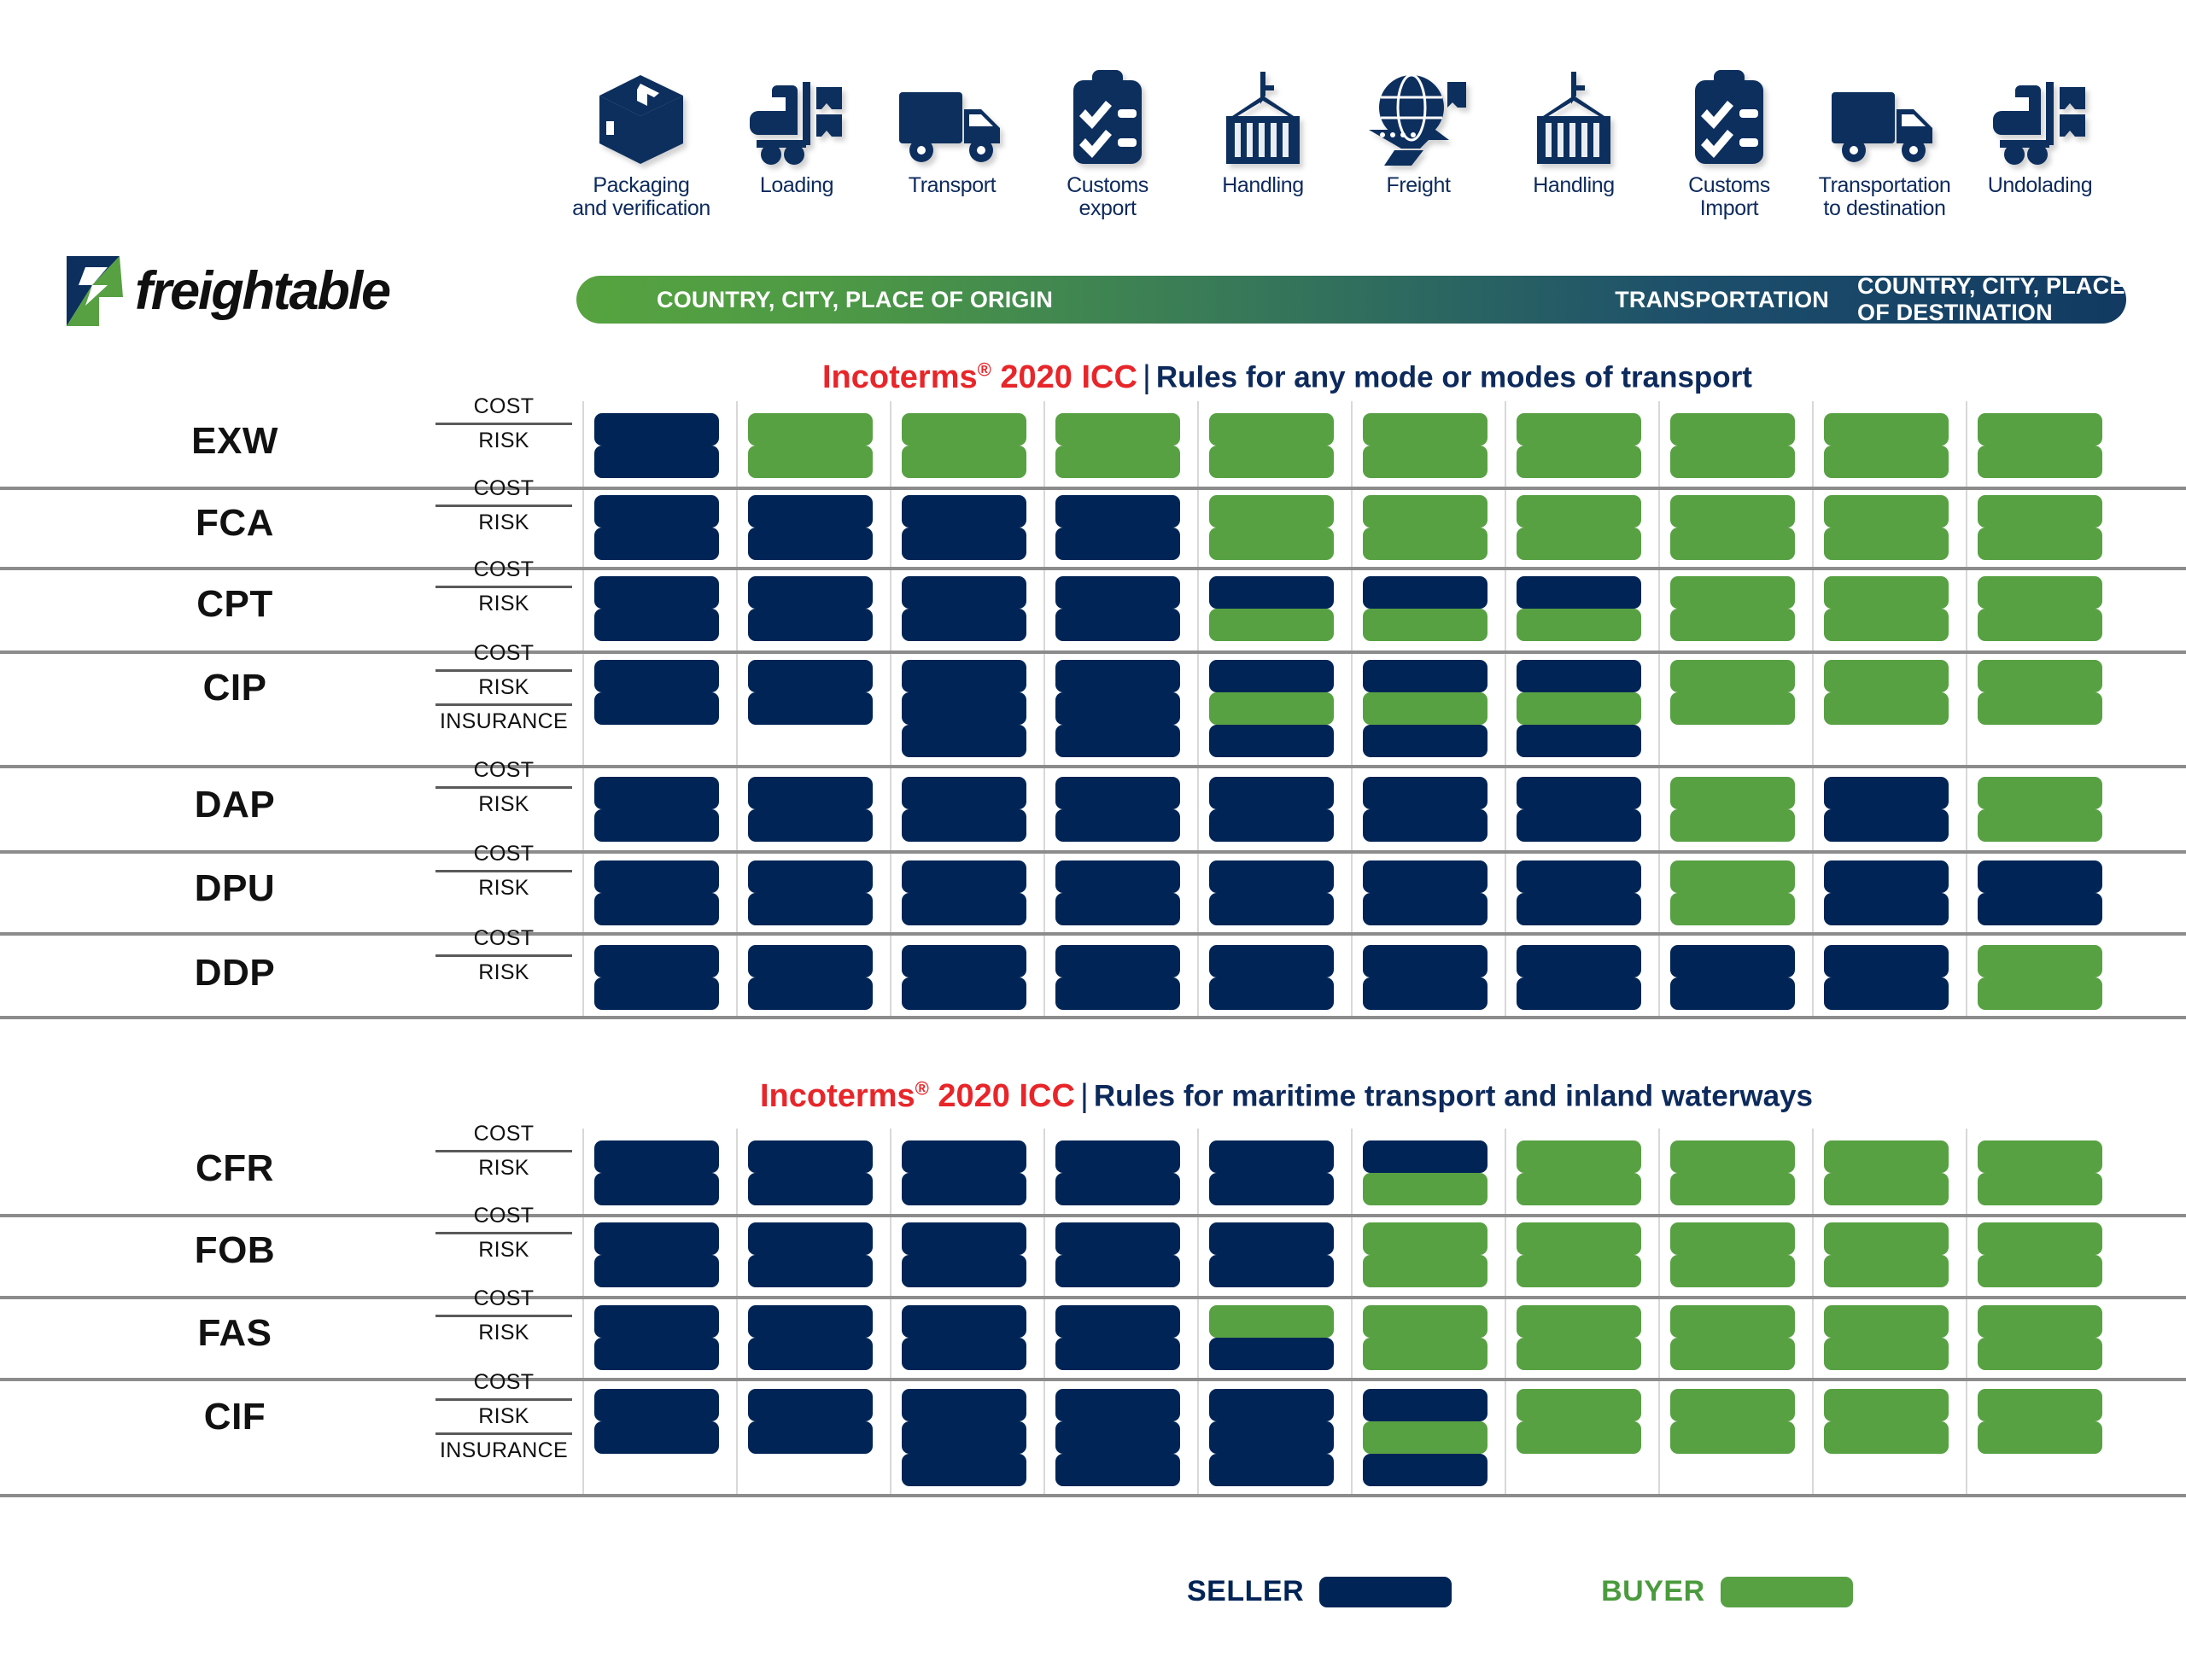 Image resolution: width=2186 pixels, height=1680 pixels. I want to click on cell-dpu-risk-c5, so click(1271, 909).